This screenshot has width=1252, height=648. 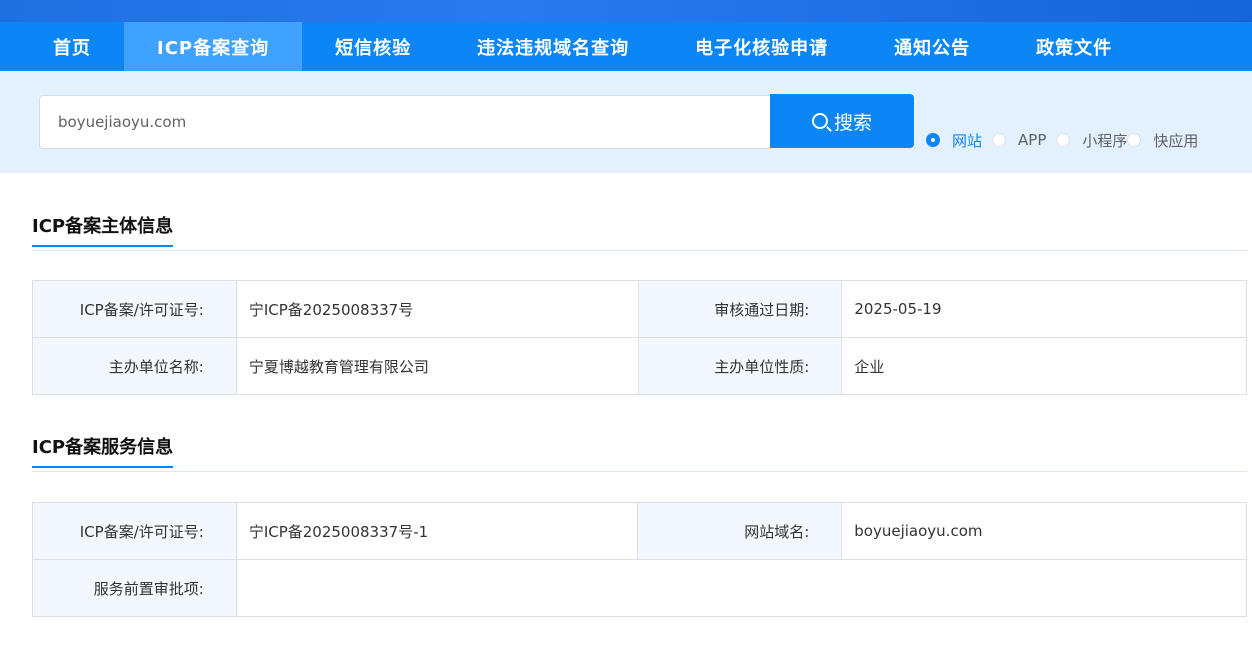 I want to click on value-service-icp-license-no: 宁ICP备2025008337号-1, so click(x=437, y=531).